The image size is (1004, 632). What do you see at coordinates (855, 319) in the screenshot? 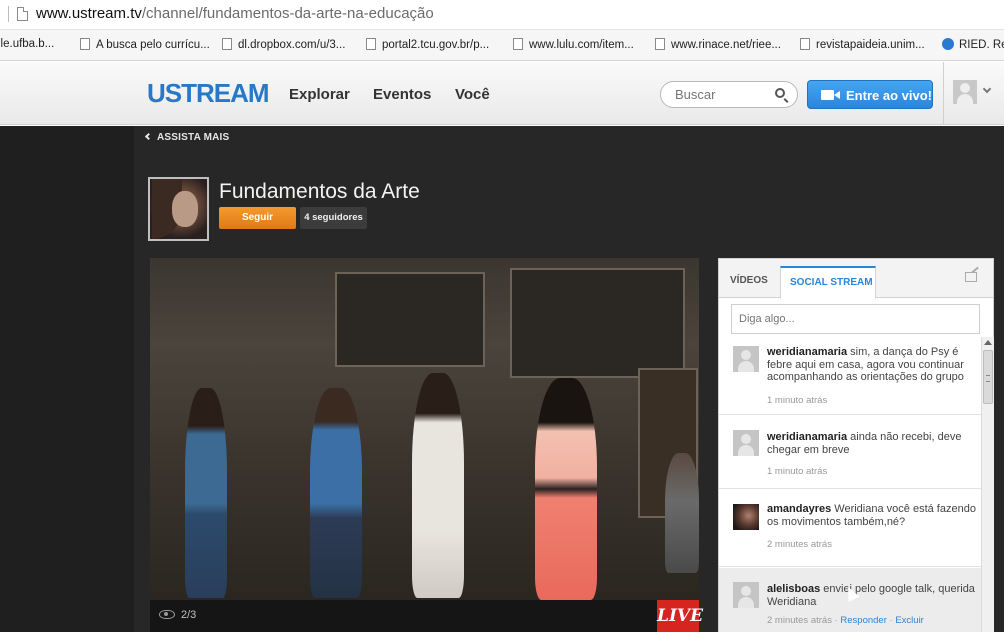
I see `comment-input` at bounding box center [855, 319].